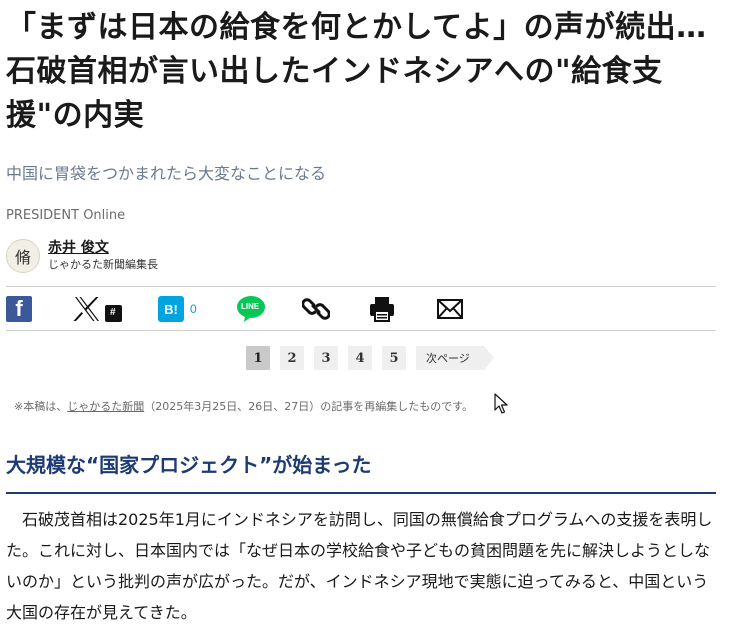  What do you see at coordinates (455, 358) in the screenshot?
I see `next-page-button: 次ページ` at bounding box center [455, 358].